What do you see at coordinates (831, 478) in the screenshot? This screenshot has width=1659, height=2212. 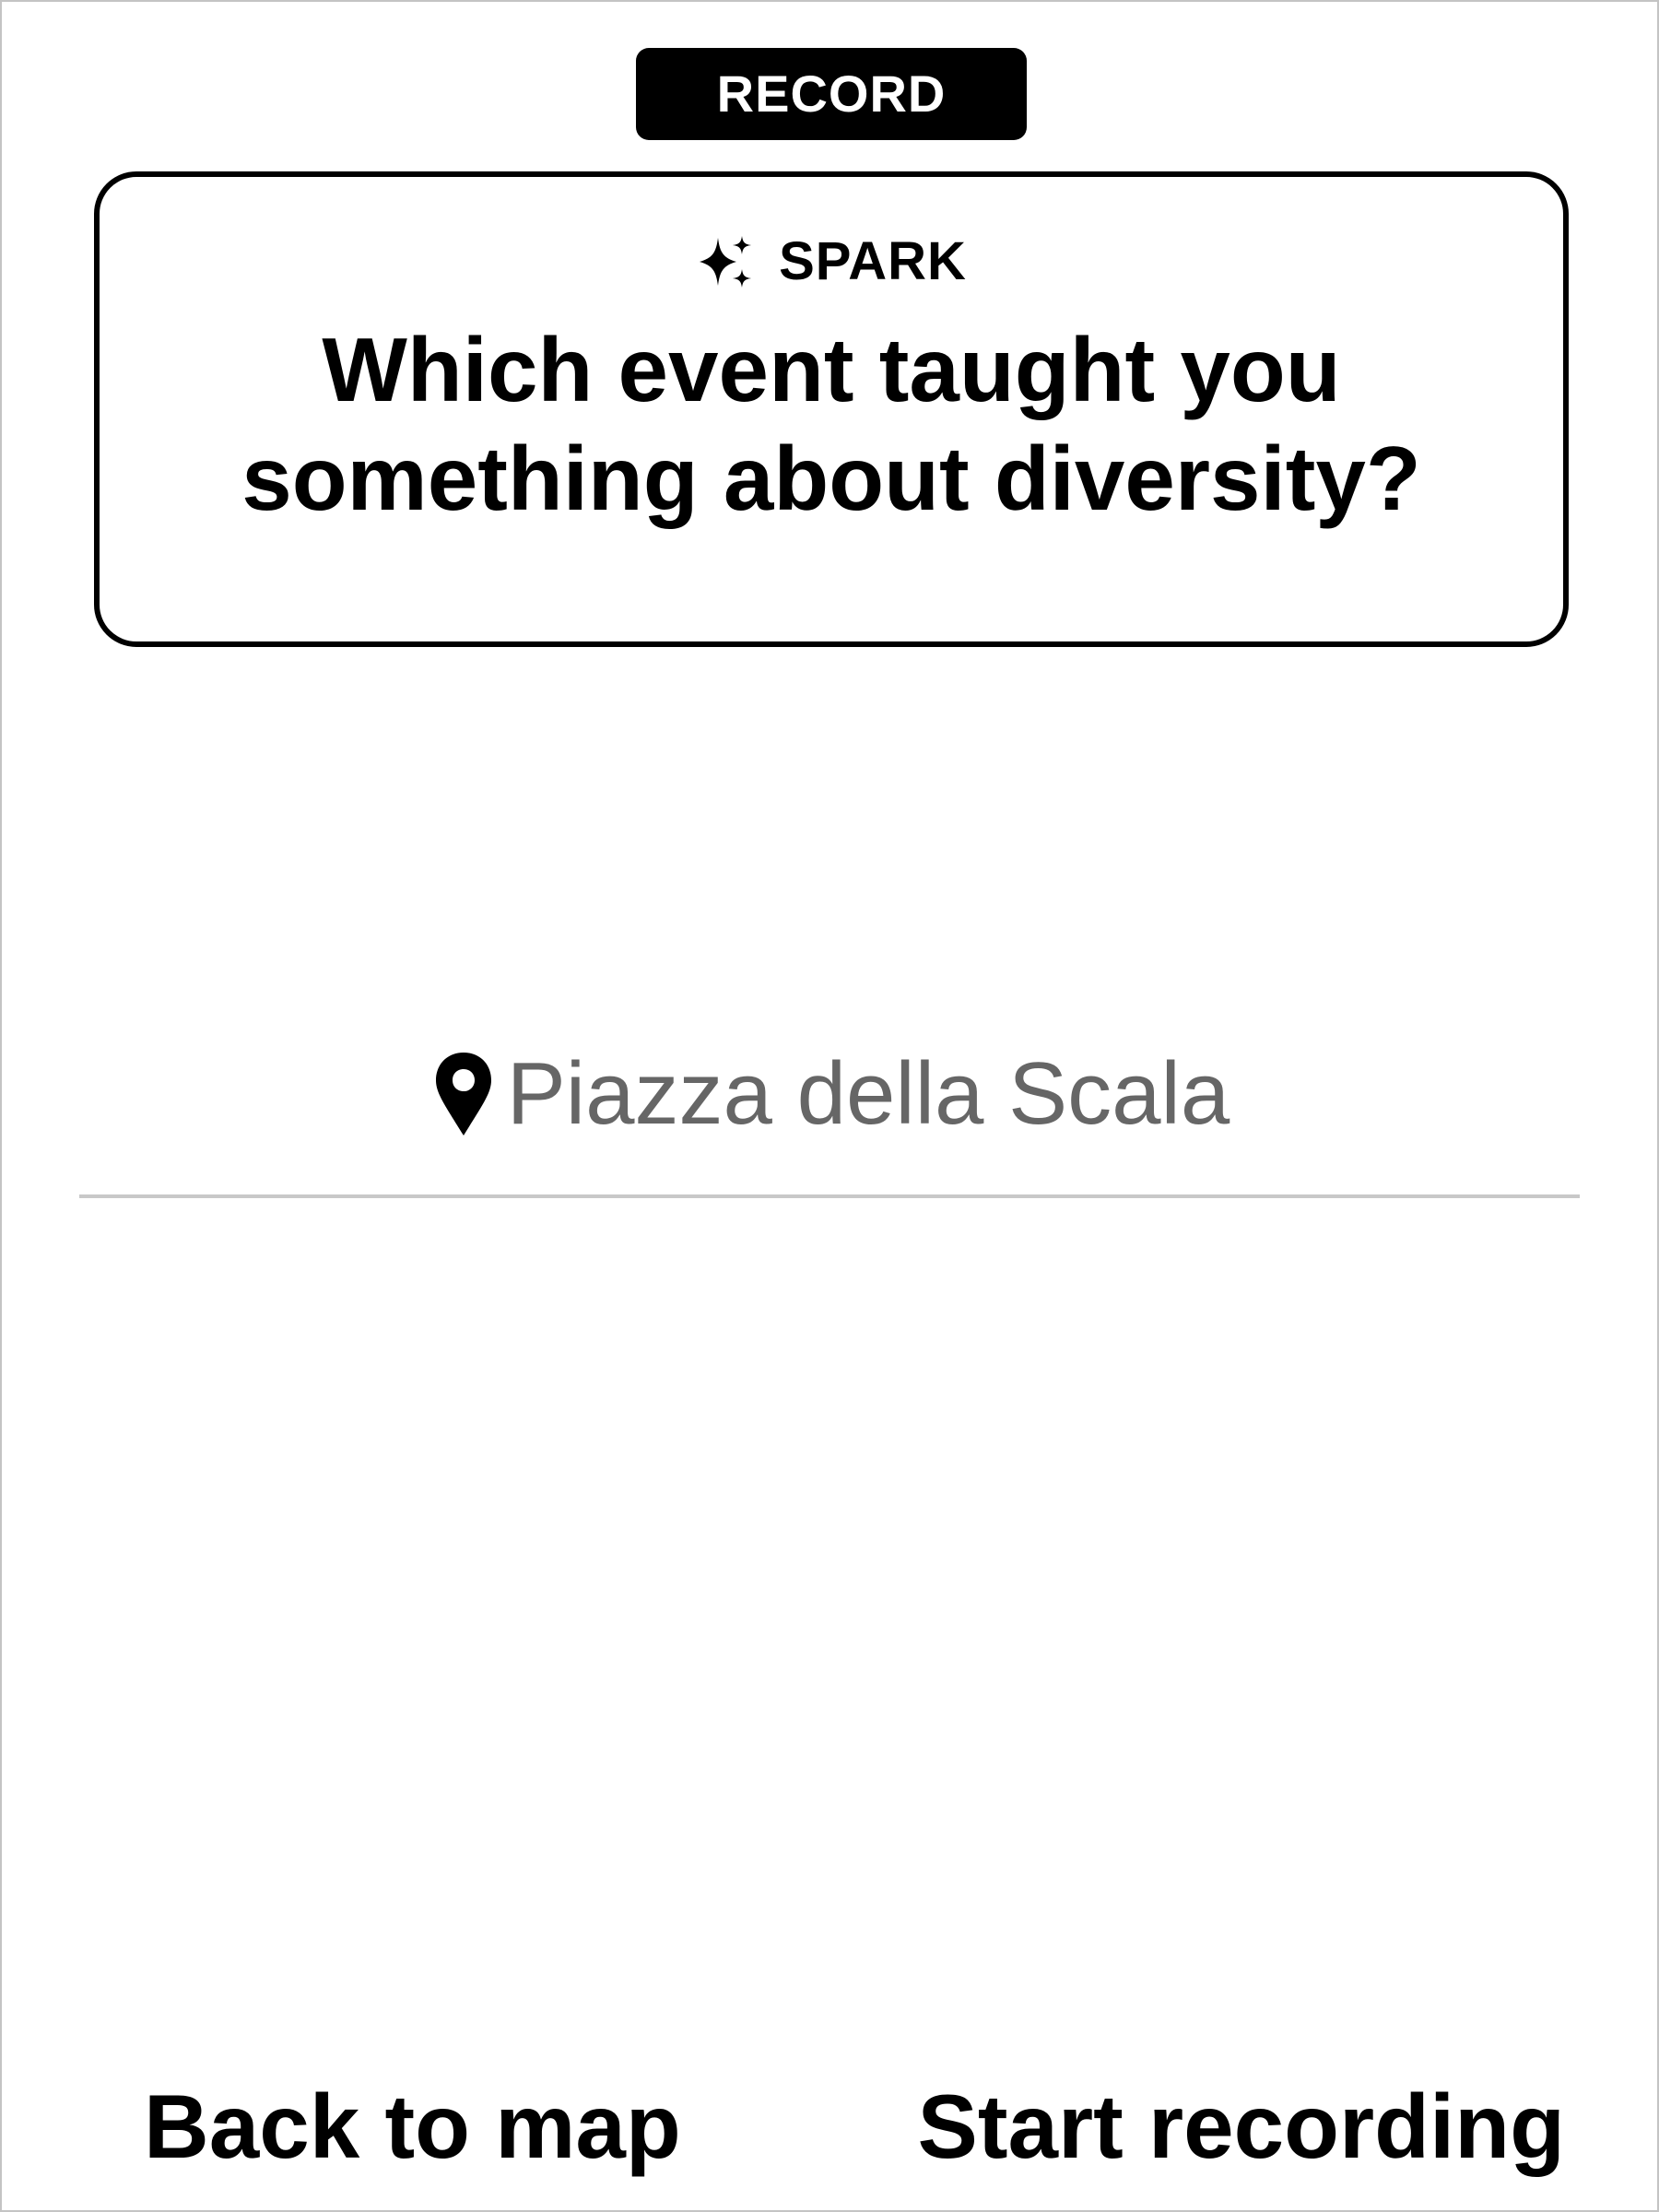 I see `prompt-question-line-2: something about diversity?` at bounding box center [831, 478].